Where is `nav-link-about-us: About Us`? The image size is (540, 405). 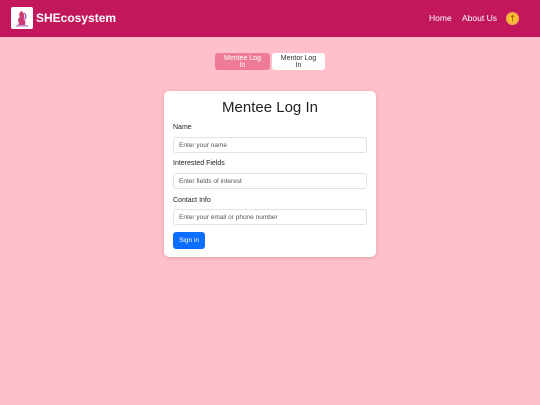 nav-link-about-us: About Us is located at coordinates (479, 18).